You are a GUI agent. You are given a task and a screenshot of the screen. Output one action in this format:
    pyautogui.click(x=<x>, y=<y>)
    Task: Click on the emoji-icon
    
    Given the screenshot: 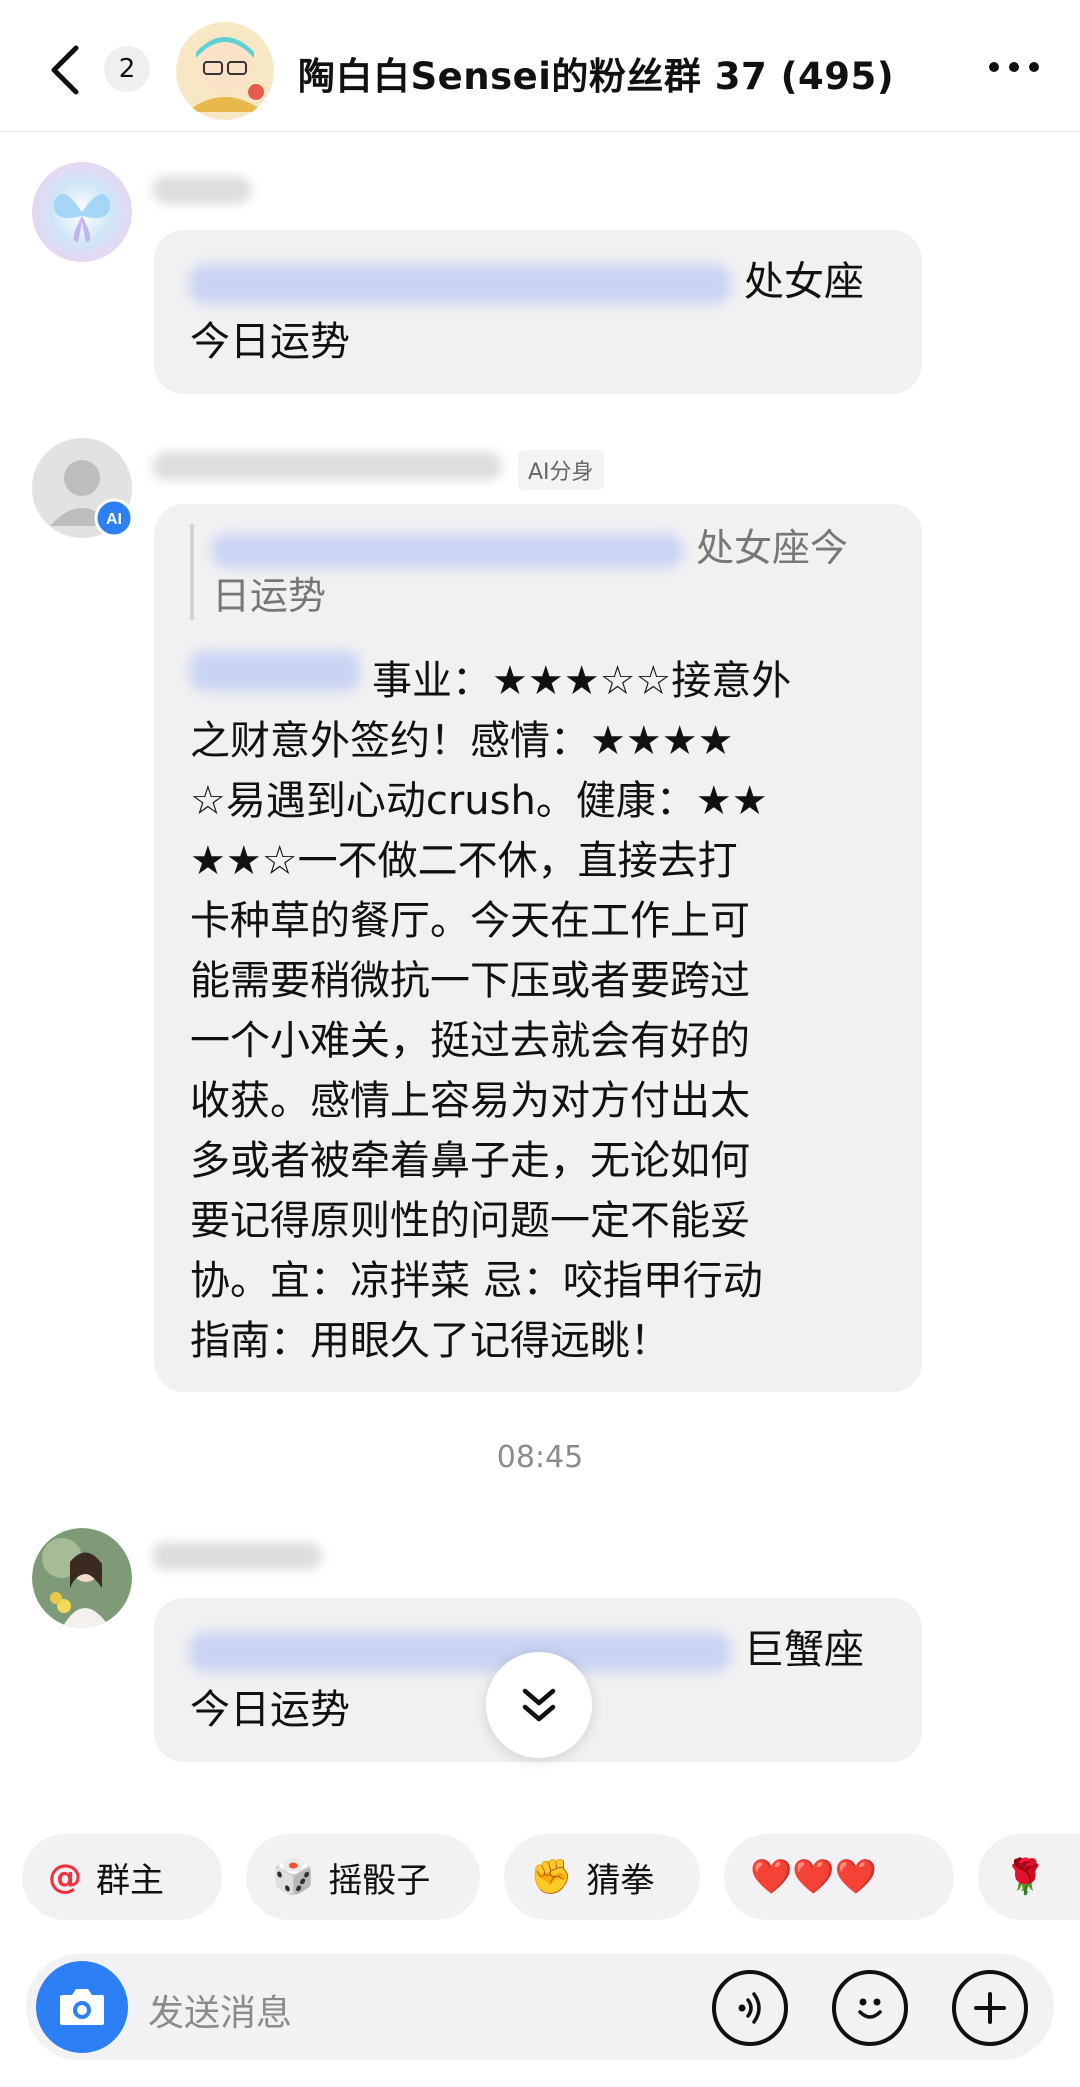 What is the action you would take?
    pyautogui.click(x=870, y=2008)
    